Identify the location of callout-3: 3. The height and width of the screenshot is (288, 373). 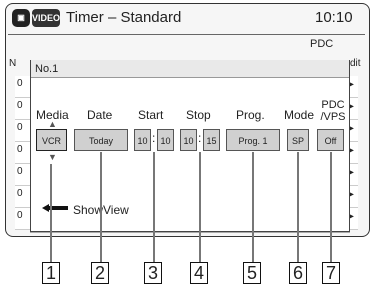
(153, 273).